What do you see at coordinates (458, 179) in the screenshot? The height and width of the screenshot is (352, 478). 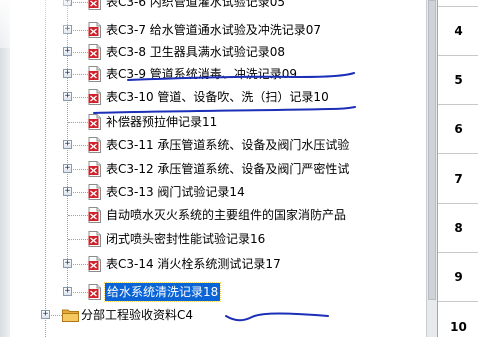 I see `page-number-cell: 7` at bounding box center [458, 179].